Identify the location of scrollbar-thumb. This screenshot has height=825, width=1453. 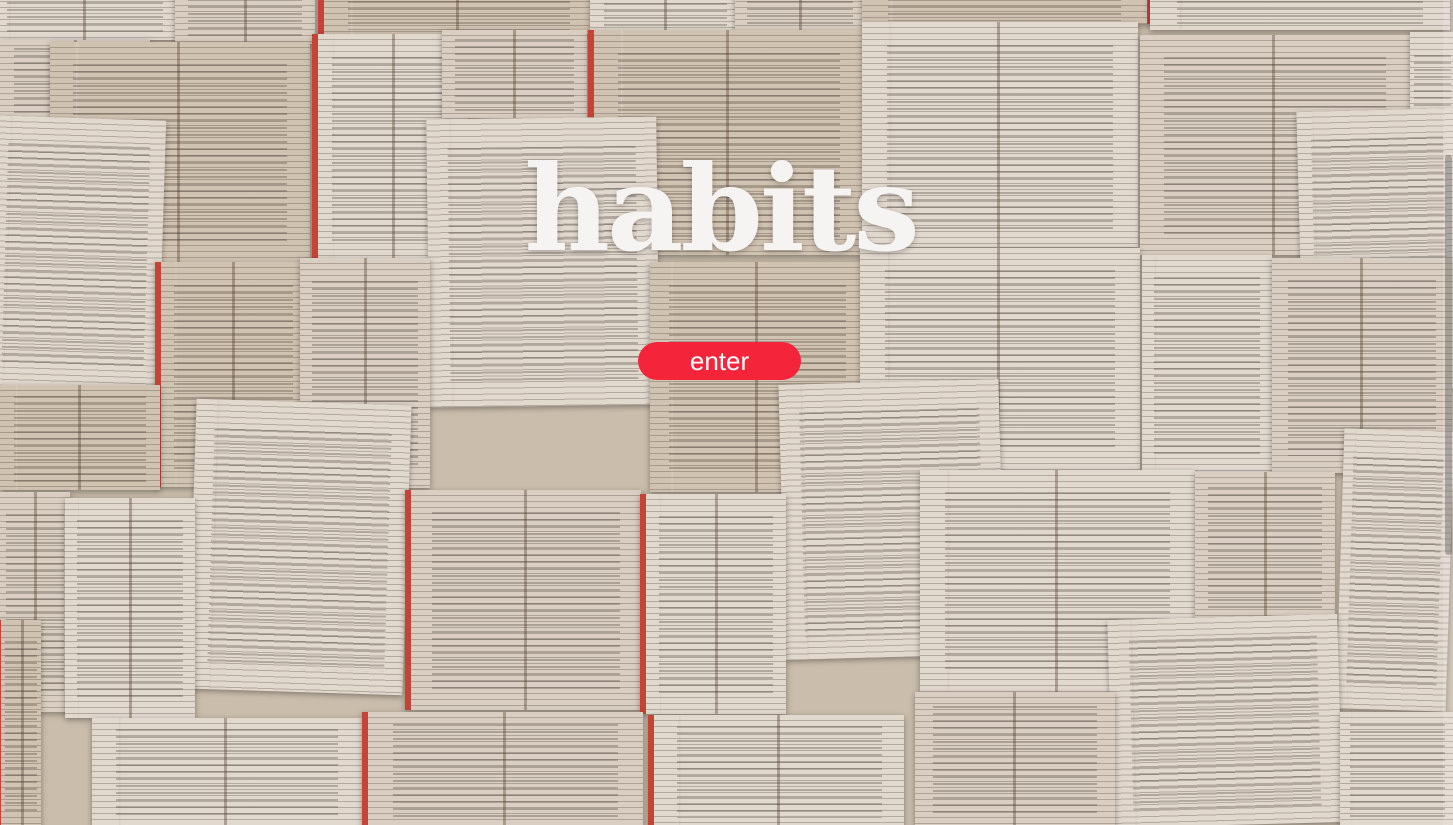
(1448, 355).